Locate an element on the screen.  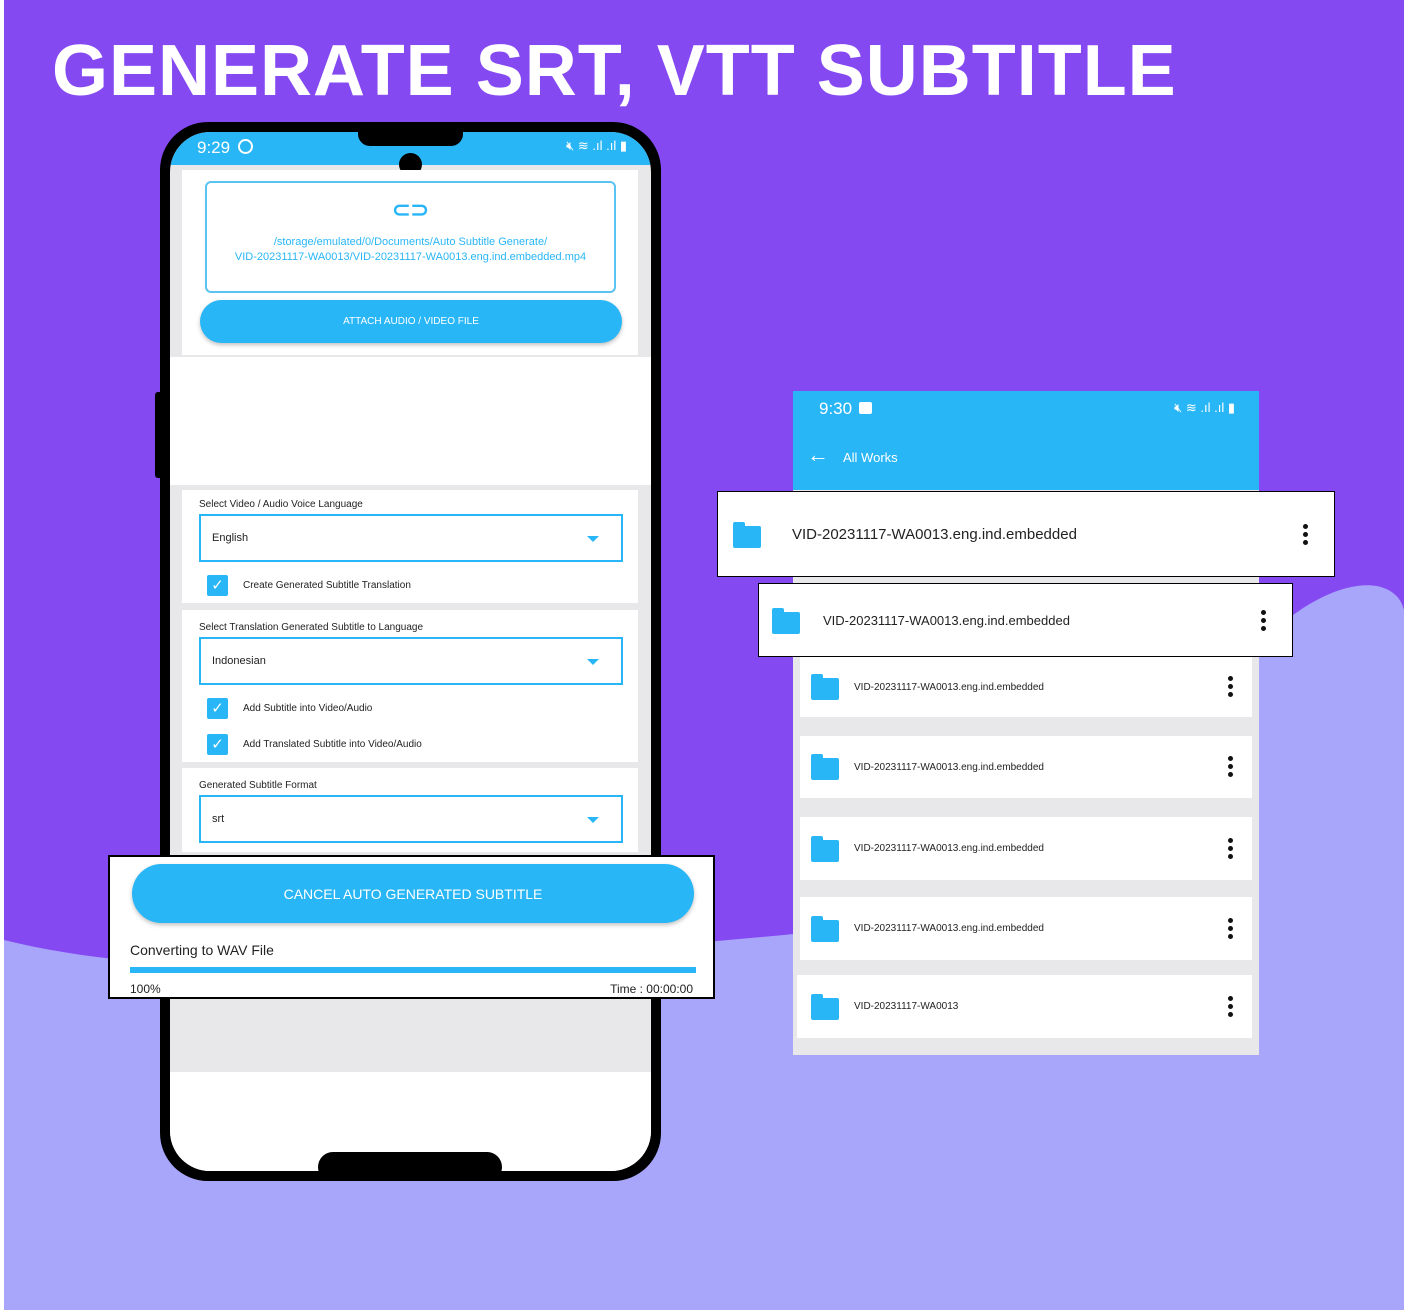
back-arrow-icon: ← is located at coordinates (818, 455).